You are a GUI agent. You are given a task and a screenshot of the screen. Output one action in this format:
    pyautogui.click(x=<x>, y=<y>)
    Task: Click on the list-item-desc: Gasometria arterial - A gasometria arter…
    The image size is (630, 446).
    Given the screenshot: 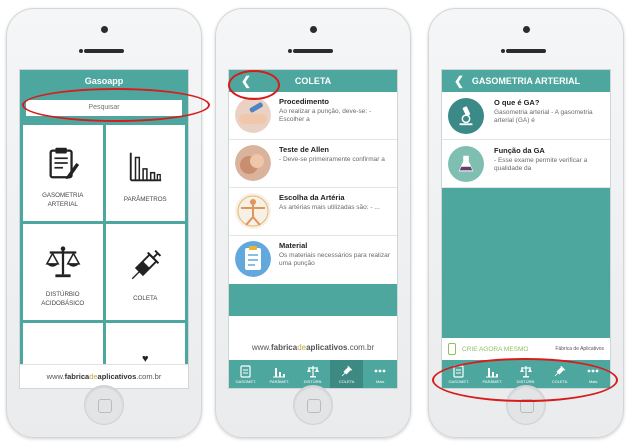 What is the action you would take?
    pyautogui.click(x=543, y=117)
    